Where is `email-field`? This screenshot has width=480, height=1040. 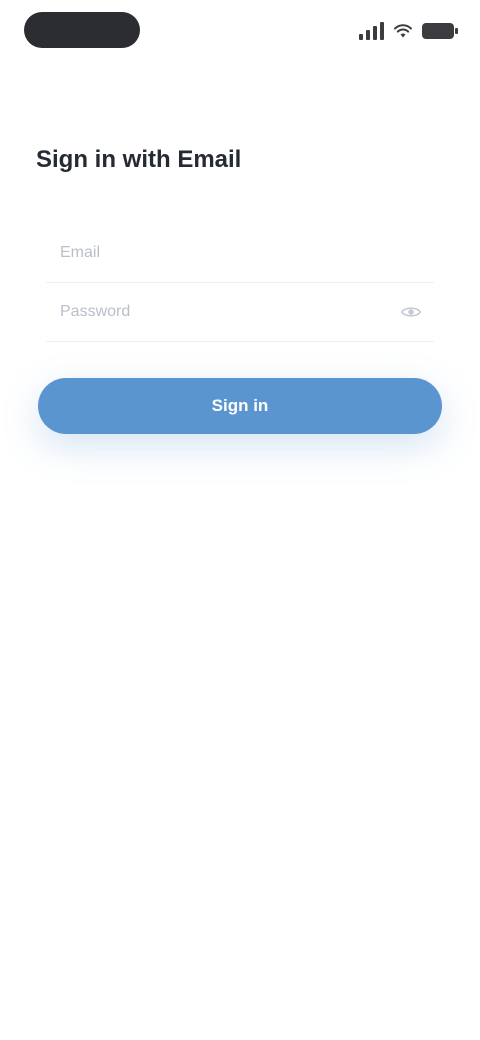 email-field is located at coordinates (240, 253).